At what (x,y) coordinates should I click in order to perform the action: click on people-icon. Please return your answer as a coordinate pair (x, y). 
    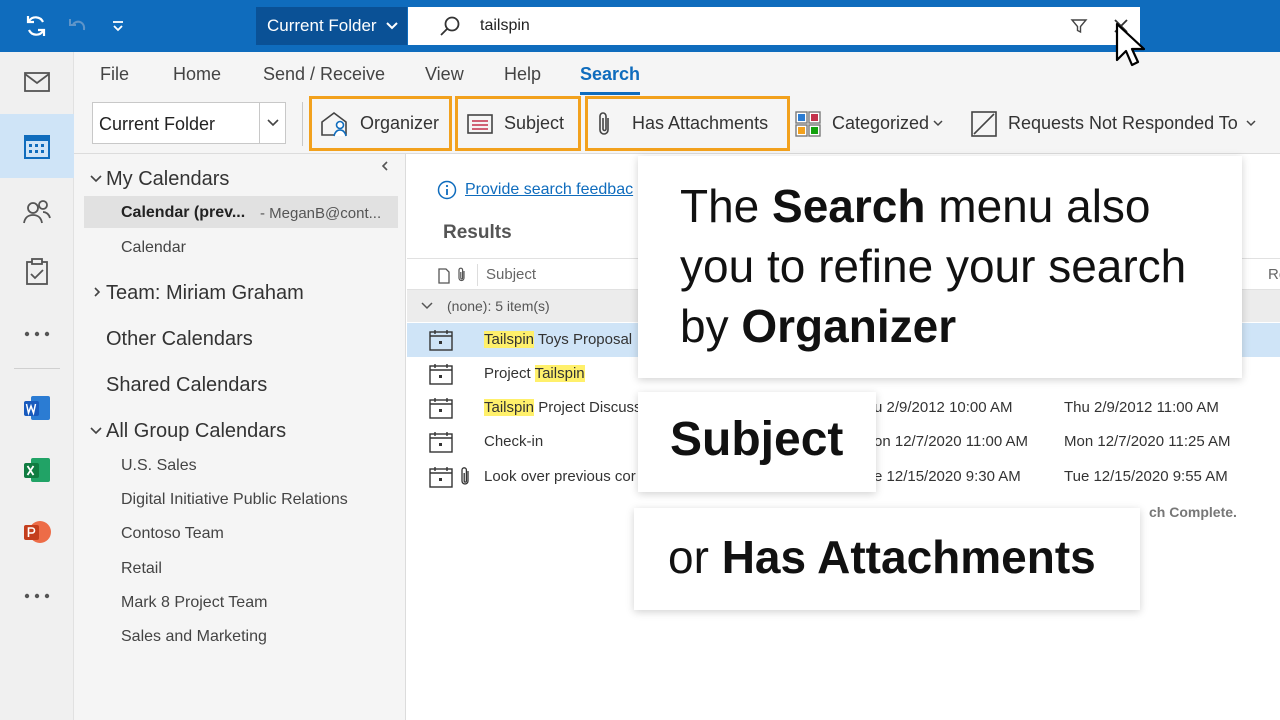
    Looking at the image, I should click on (37, 212).